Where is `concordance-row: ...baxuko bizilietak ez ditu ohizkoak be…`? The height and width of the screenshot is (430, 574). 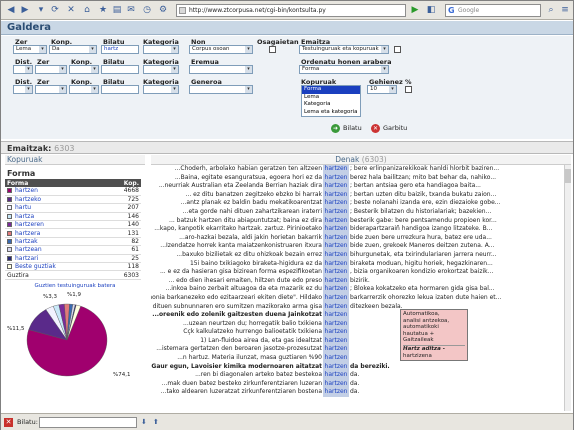
concordance-row: ...baxuko bizilietak ez ditu ohizkoak be… is located at coordinates (357, 255).